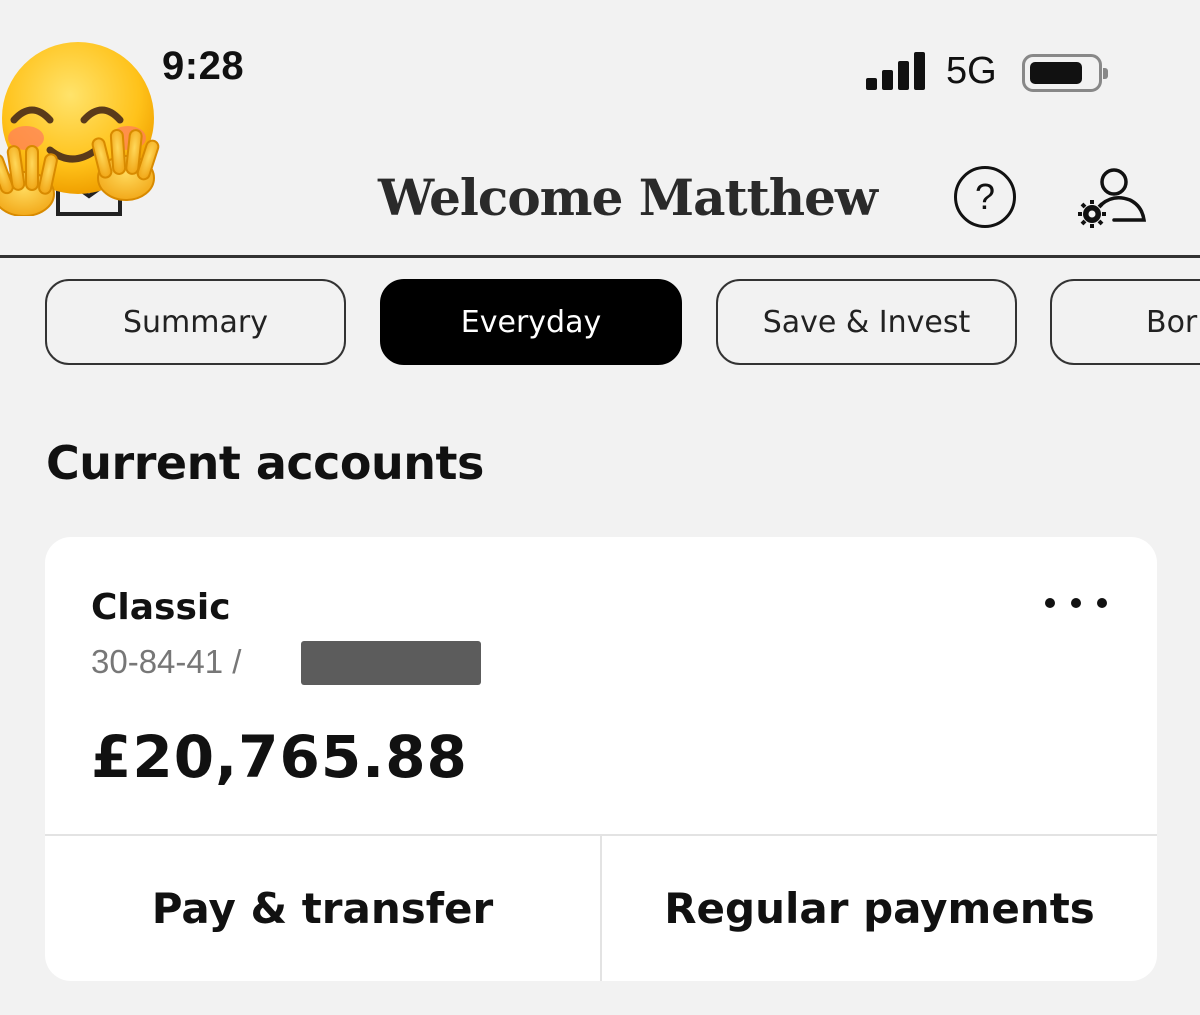  Describe the element at coordinates (279, 757) in the screenshot. I see `account-balance: £20,765.88` at that location.